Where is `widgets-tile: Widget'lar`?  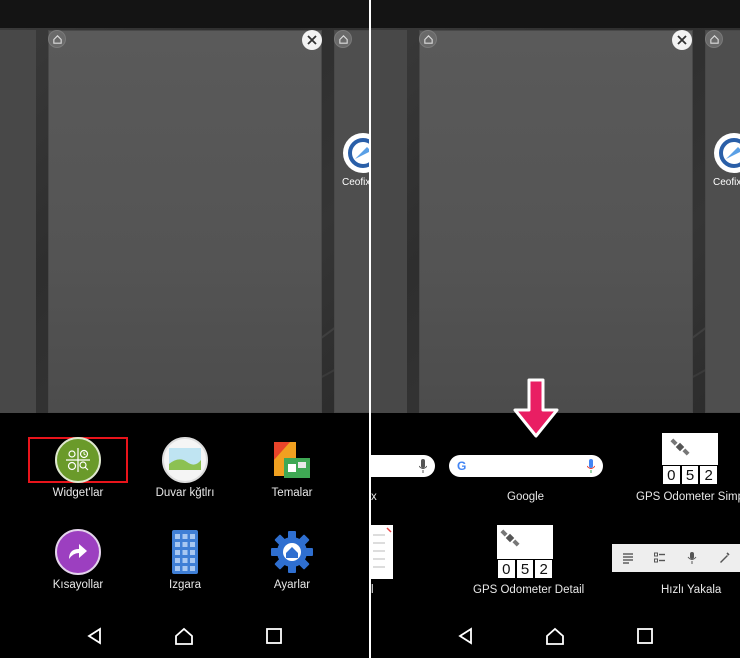
widgets-tile: Widget'lar is located at coordinates (78, 468).